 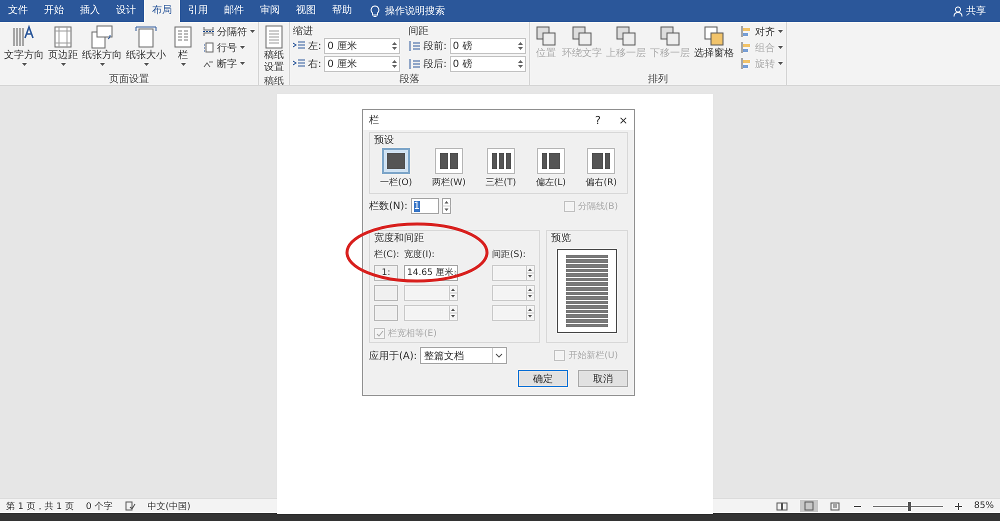 I want to click on ribbon-tab: 布局, so click(x=162, y=11).